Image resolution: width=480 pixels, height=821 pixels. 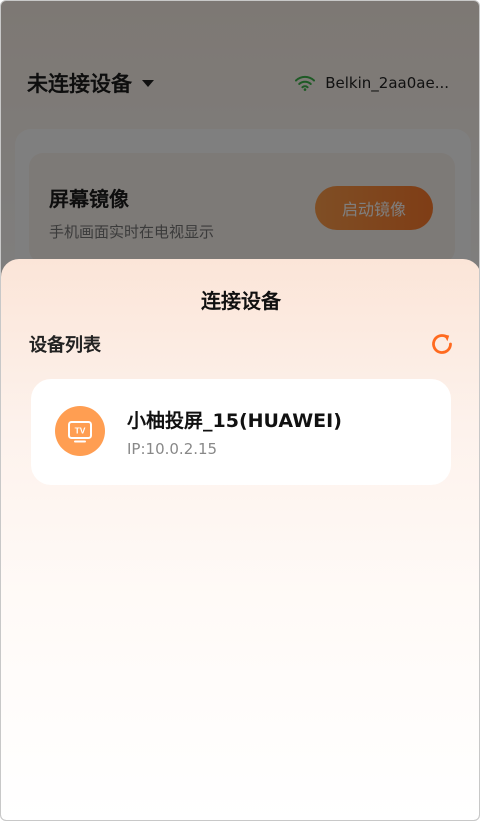 I want to click on refresh-icon, so click(x=442, y=344).